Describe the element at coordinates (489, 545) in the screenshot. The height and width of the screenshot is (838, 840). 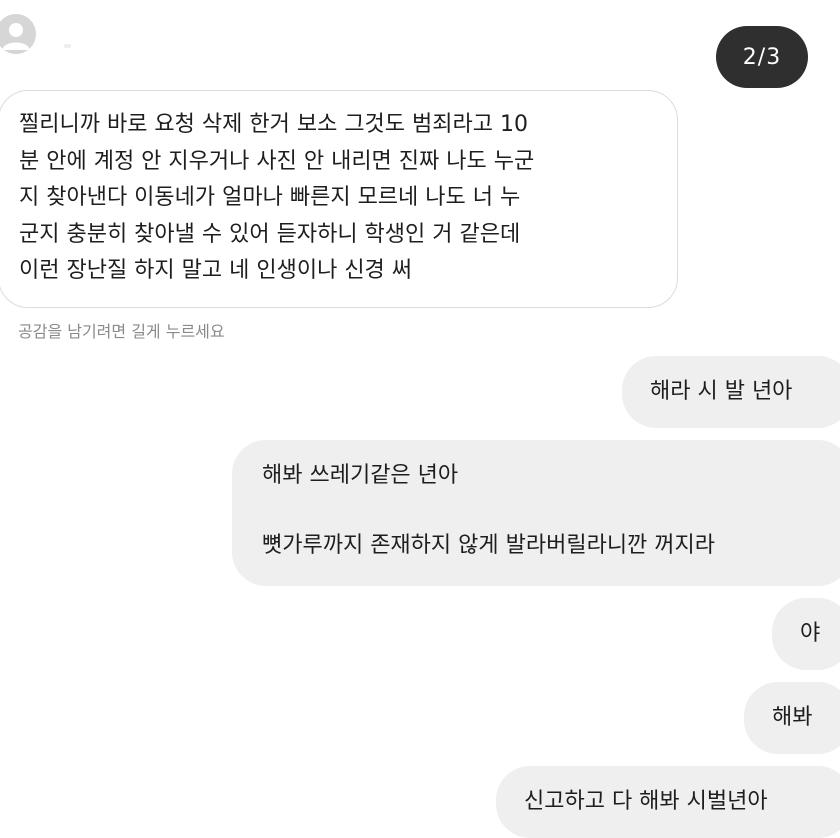
I see `message-text: 뼛가루까지 존재하지 않게 발라버릴라니깐 꺼지라` at that location.